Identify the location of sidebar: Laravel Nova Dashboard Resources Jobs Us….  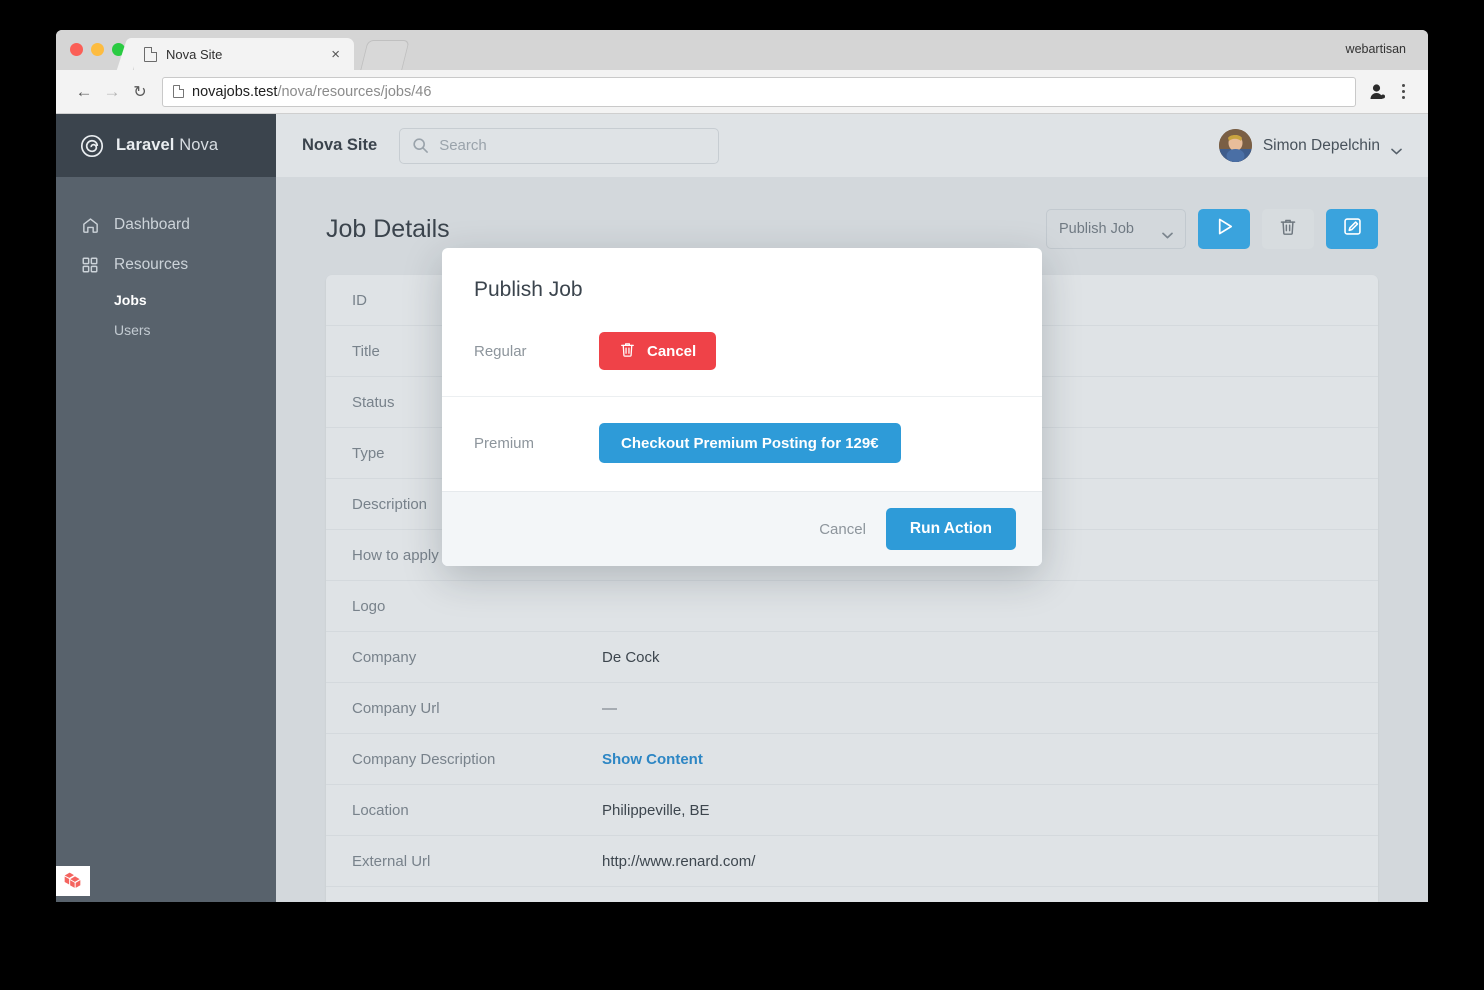
(166, 508).